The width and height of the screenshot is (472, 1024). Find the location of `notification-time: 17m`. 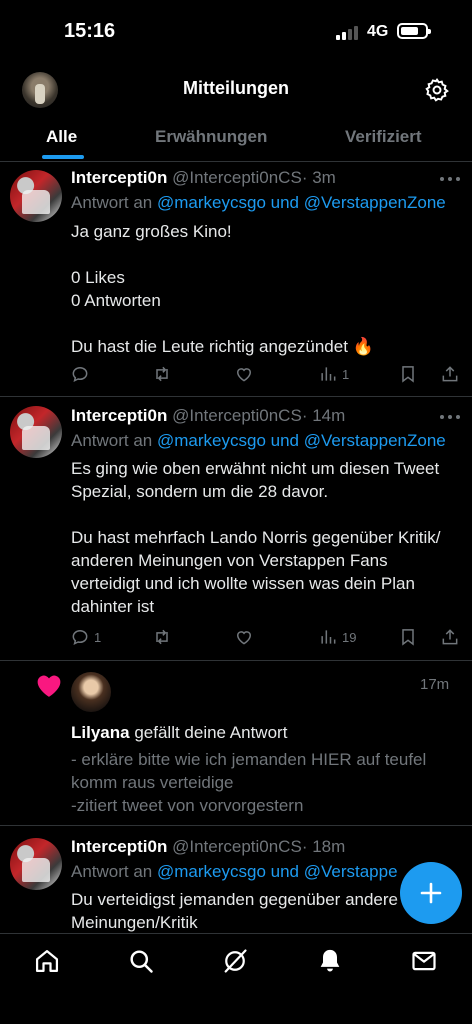

notification-time: 17m is located at coordinates (435, 684).